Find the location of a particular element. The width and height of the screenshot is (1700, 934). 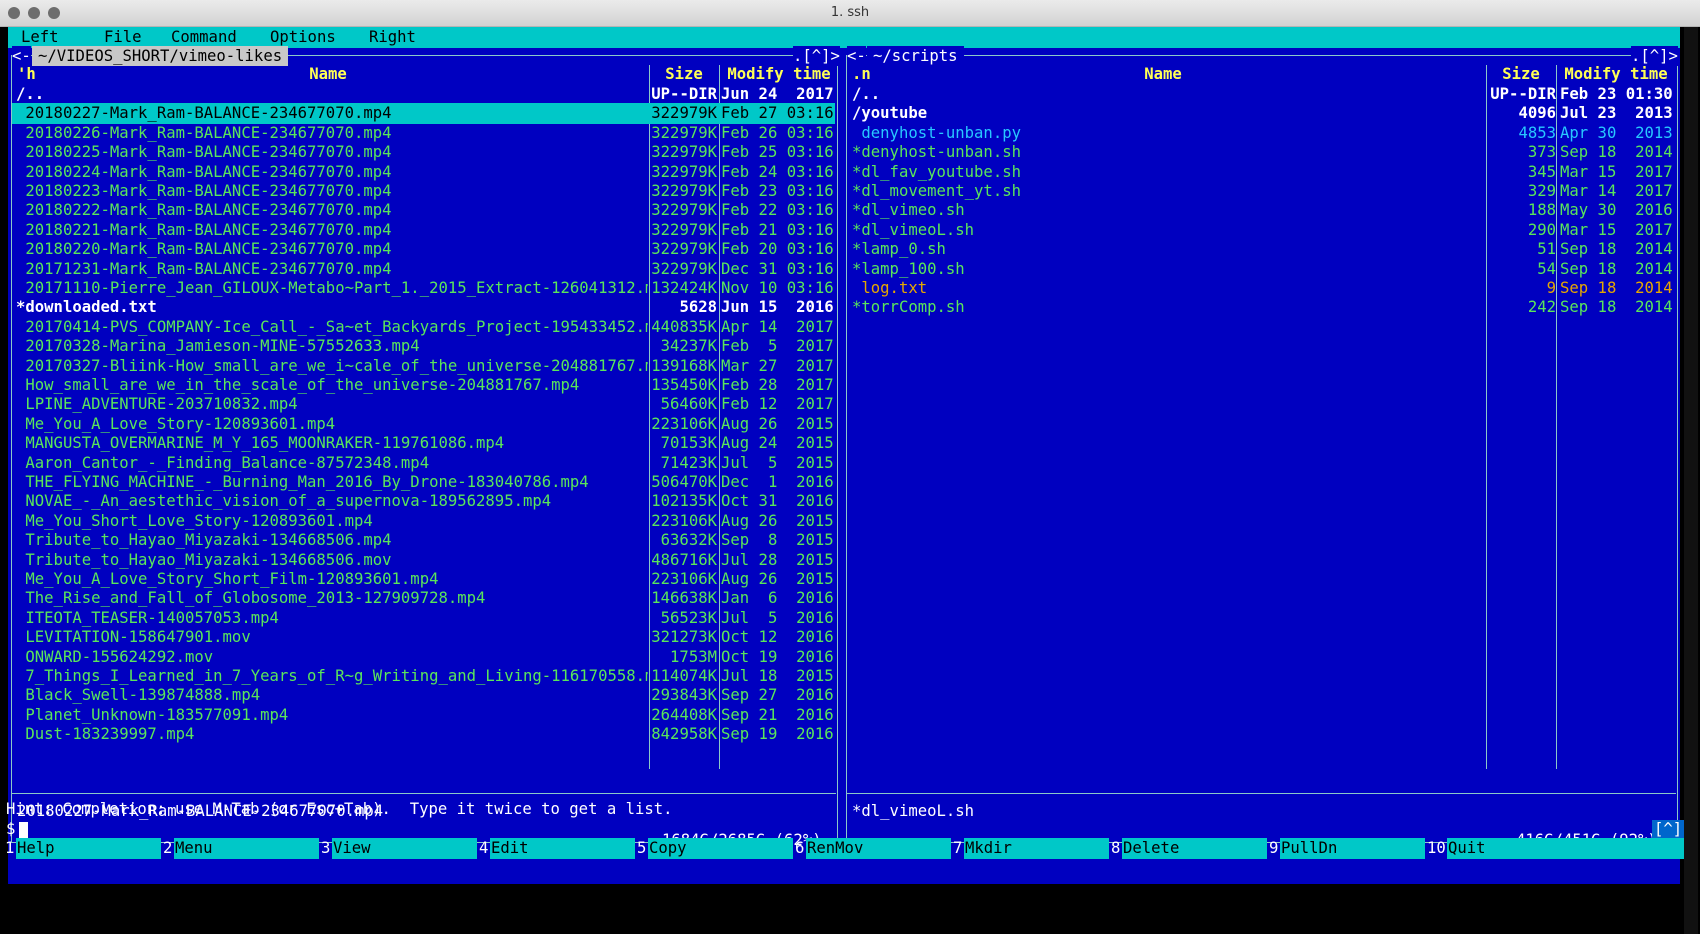

file-row: /youtube 4096 Jul 23 2013 is located at coordinates (1261, 113).